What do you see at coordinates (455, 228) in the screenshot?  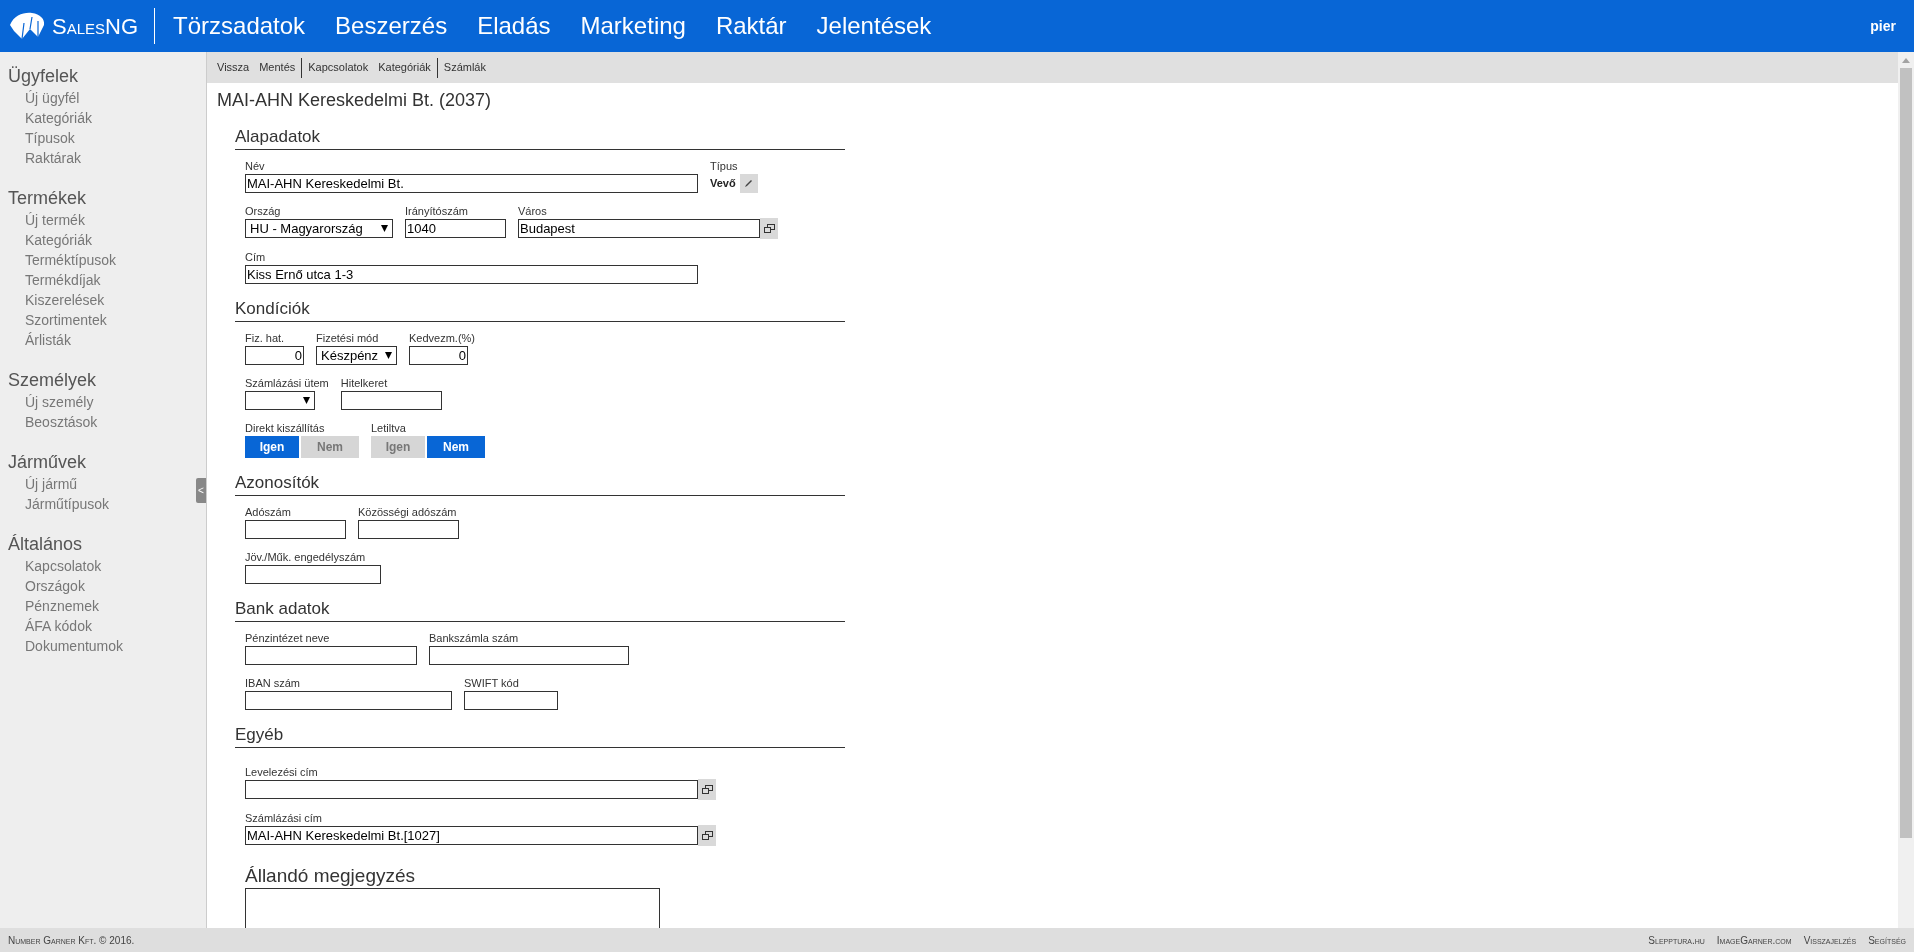 I see `text-input: 1040` at bounding box center [455, 228].